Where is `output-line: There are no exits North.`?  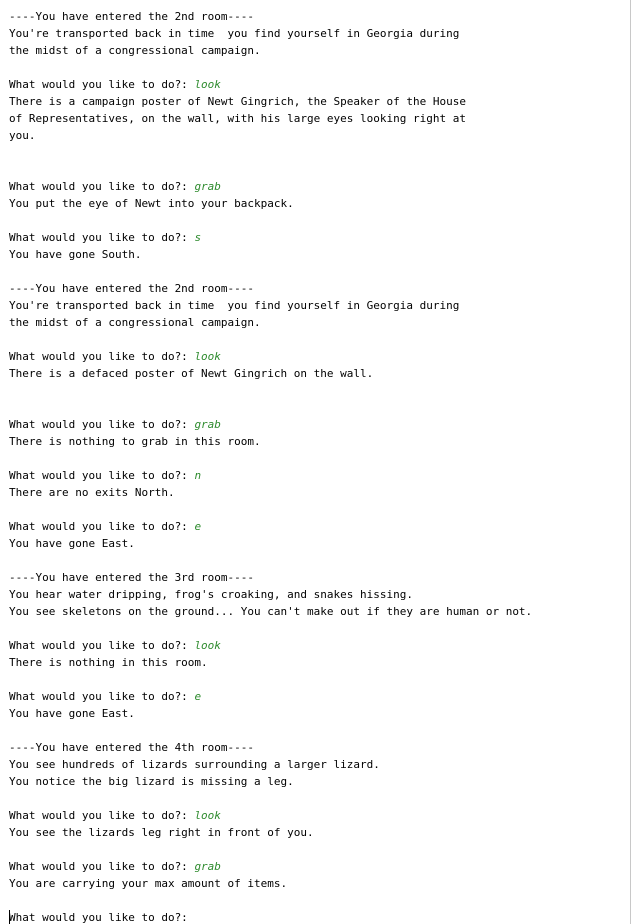
output-line: There are no exits North. is located at coordinates (92, 492).